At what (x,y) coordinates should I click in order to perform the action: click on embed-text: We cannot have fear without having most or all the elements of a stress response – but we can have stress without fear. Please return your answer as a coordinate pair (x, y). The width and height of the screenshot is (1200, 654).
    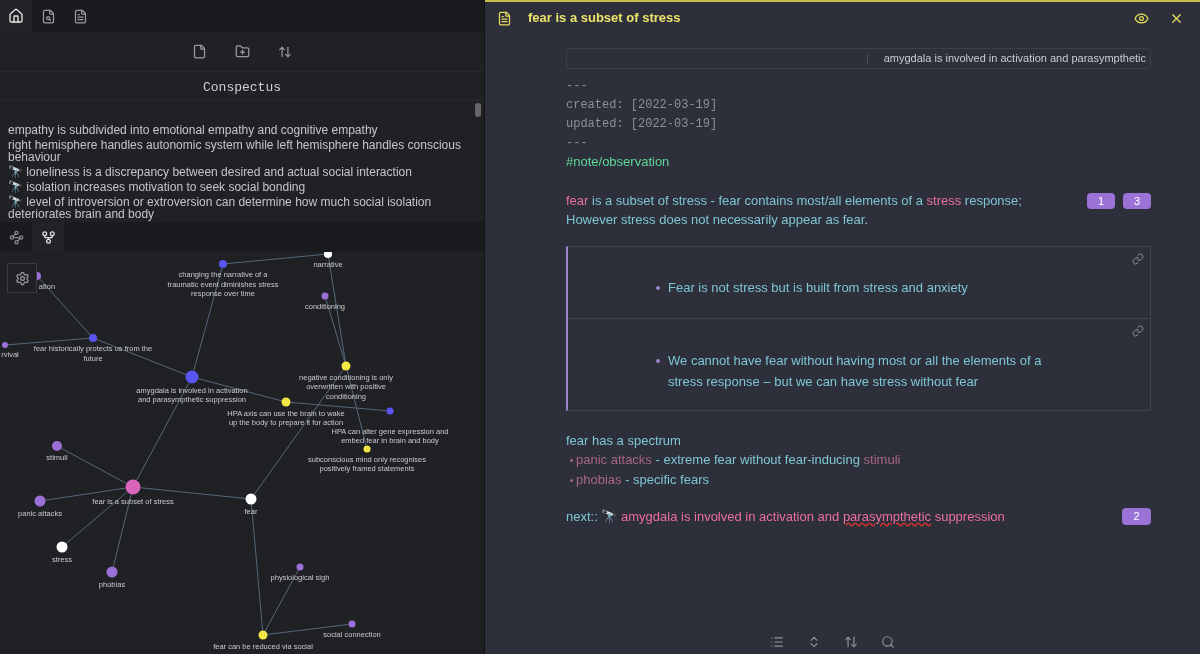
    Looking at the image, I should click on (855, 371).